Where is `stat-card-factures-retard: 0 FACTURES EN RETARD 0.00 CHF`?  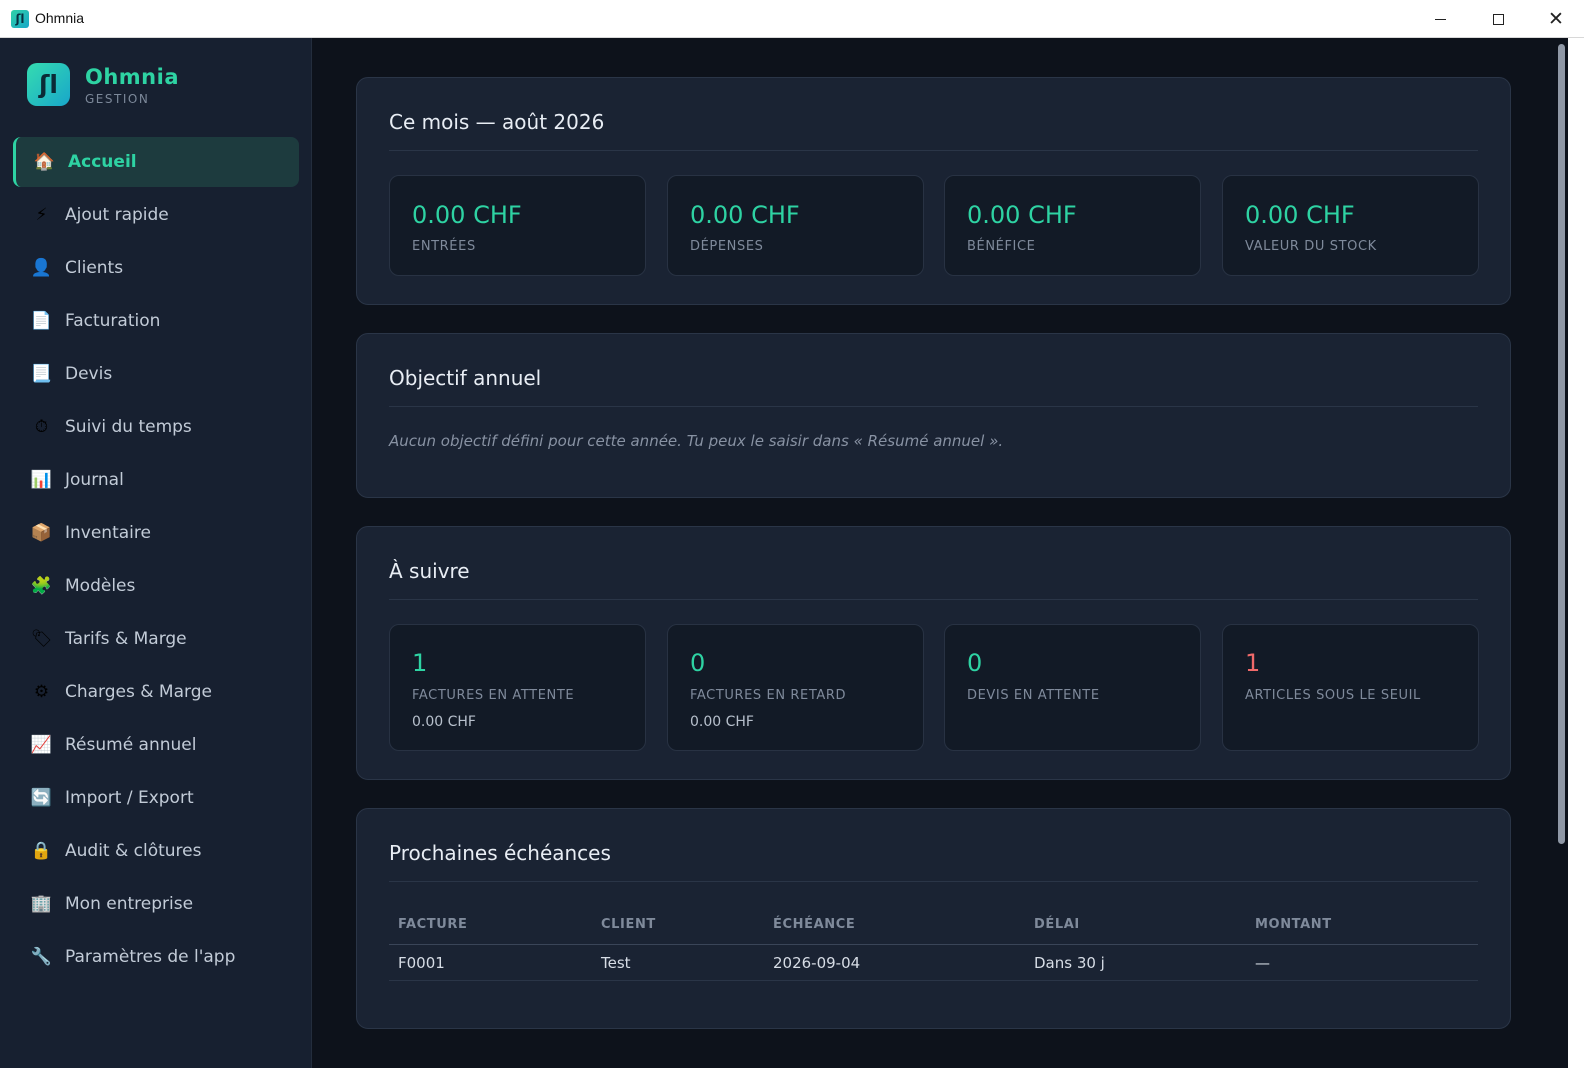 stat-card-factures-retard: 0 FACTURES EN RETARD 0.00 CHF is located at coordinates (795, 687).